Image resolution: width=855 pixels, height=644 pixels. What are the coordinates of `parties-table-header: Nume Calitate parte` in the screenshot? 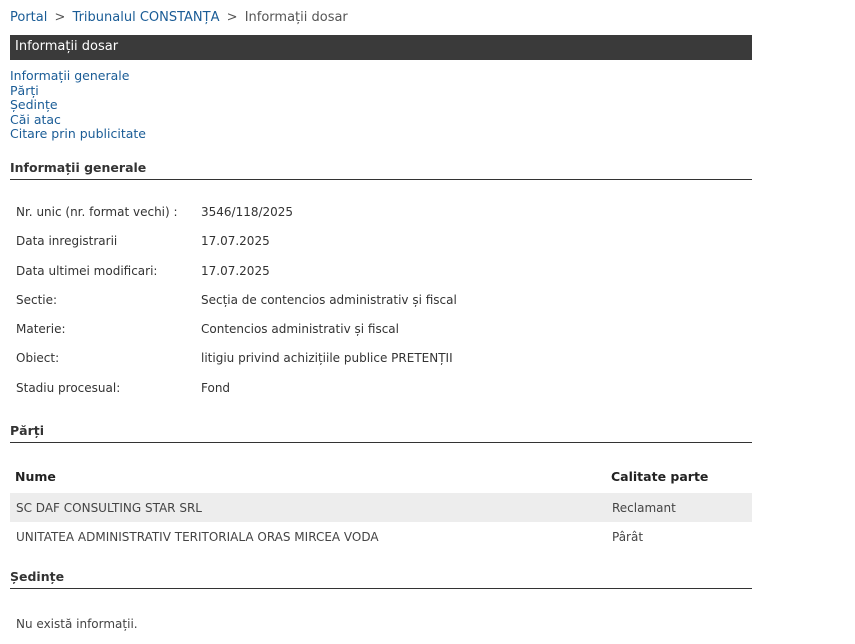 It's located at (381, 478).